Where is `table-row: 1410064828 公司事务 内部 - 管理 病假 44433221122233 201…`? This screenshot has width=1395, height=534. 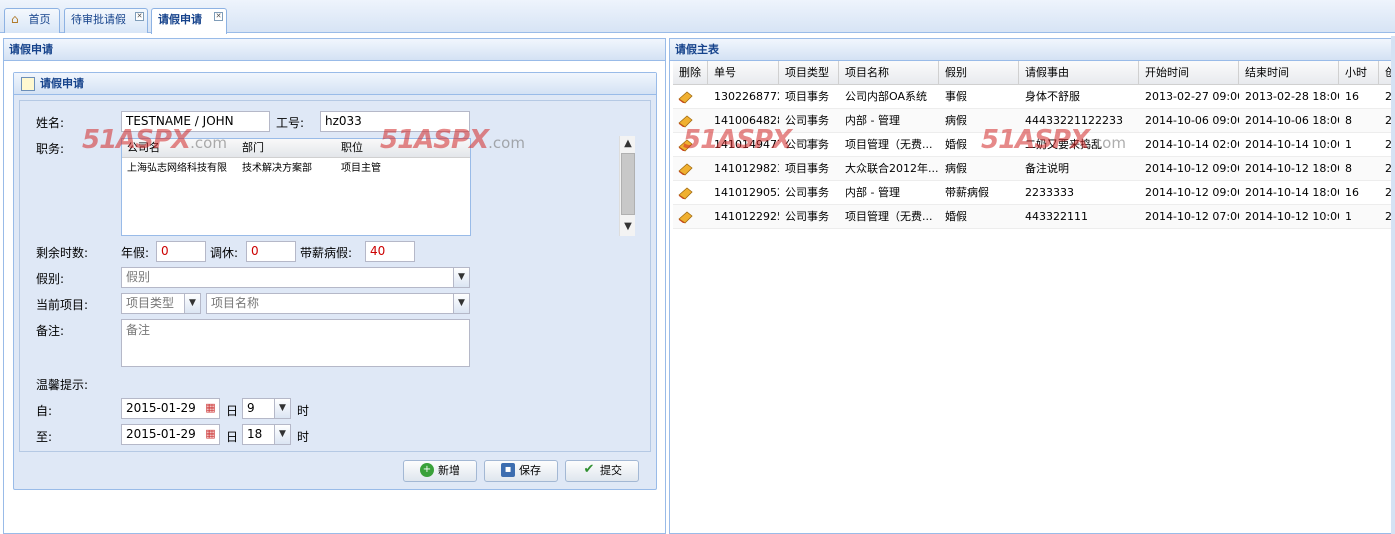
table-row: 1410064828 公司事务 内部 - 管理 病假 44433221122233 201… is located at coordinates (1032, 121).